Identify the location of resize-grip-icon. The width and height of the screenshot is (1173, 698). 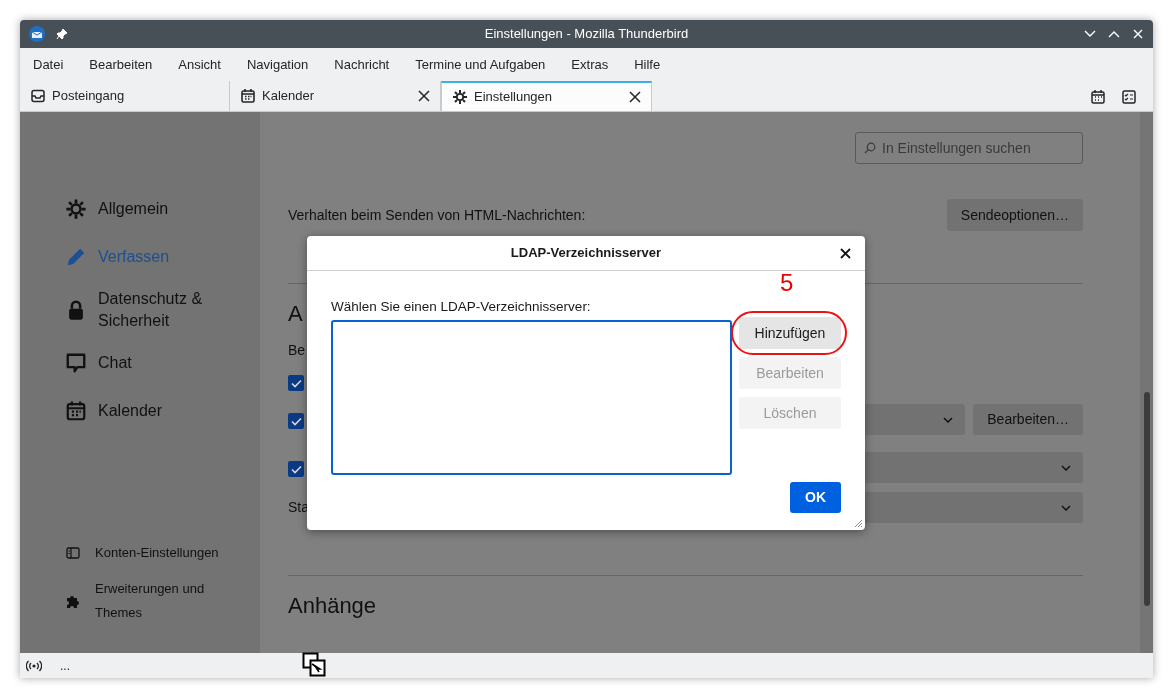
(858, 523).